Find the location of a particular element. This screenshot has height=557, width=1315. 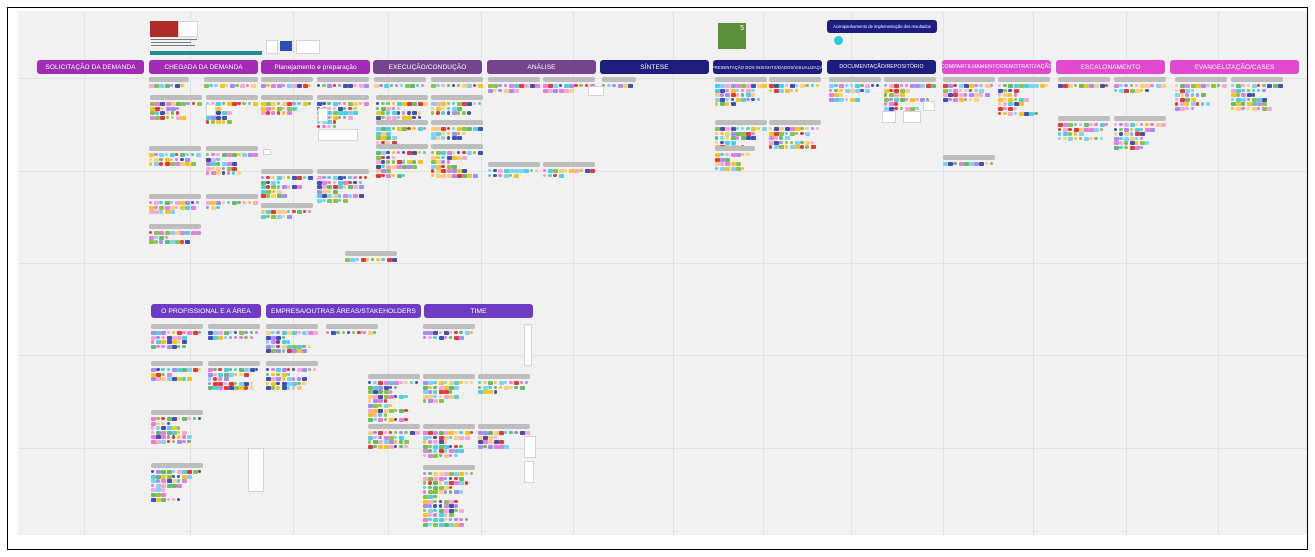

attached-document is located at coordinates (528, 345).